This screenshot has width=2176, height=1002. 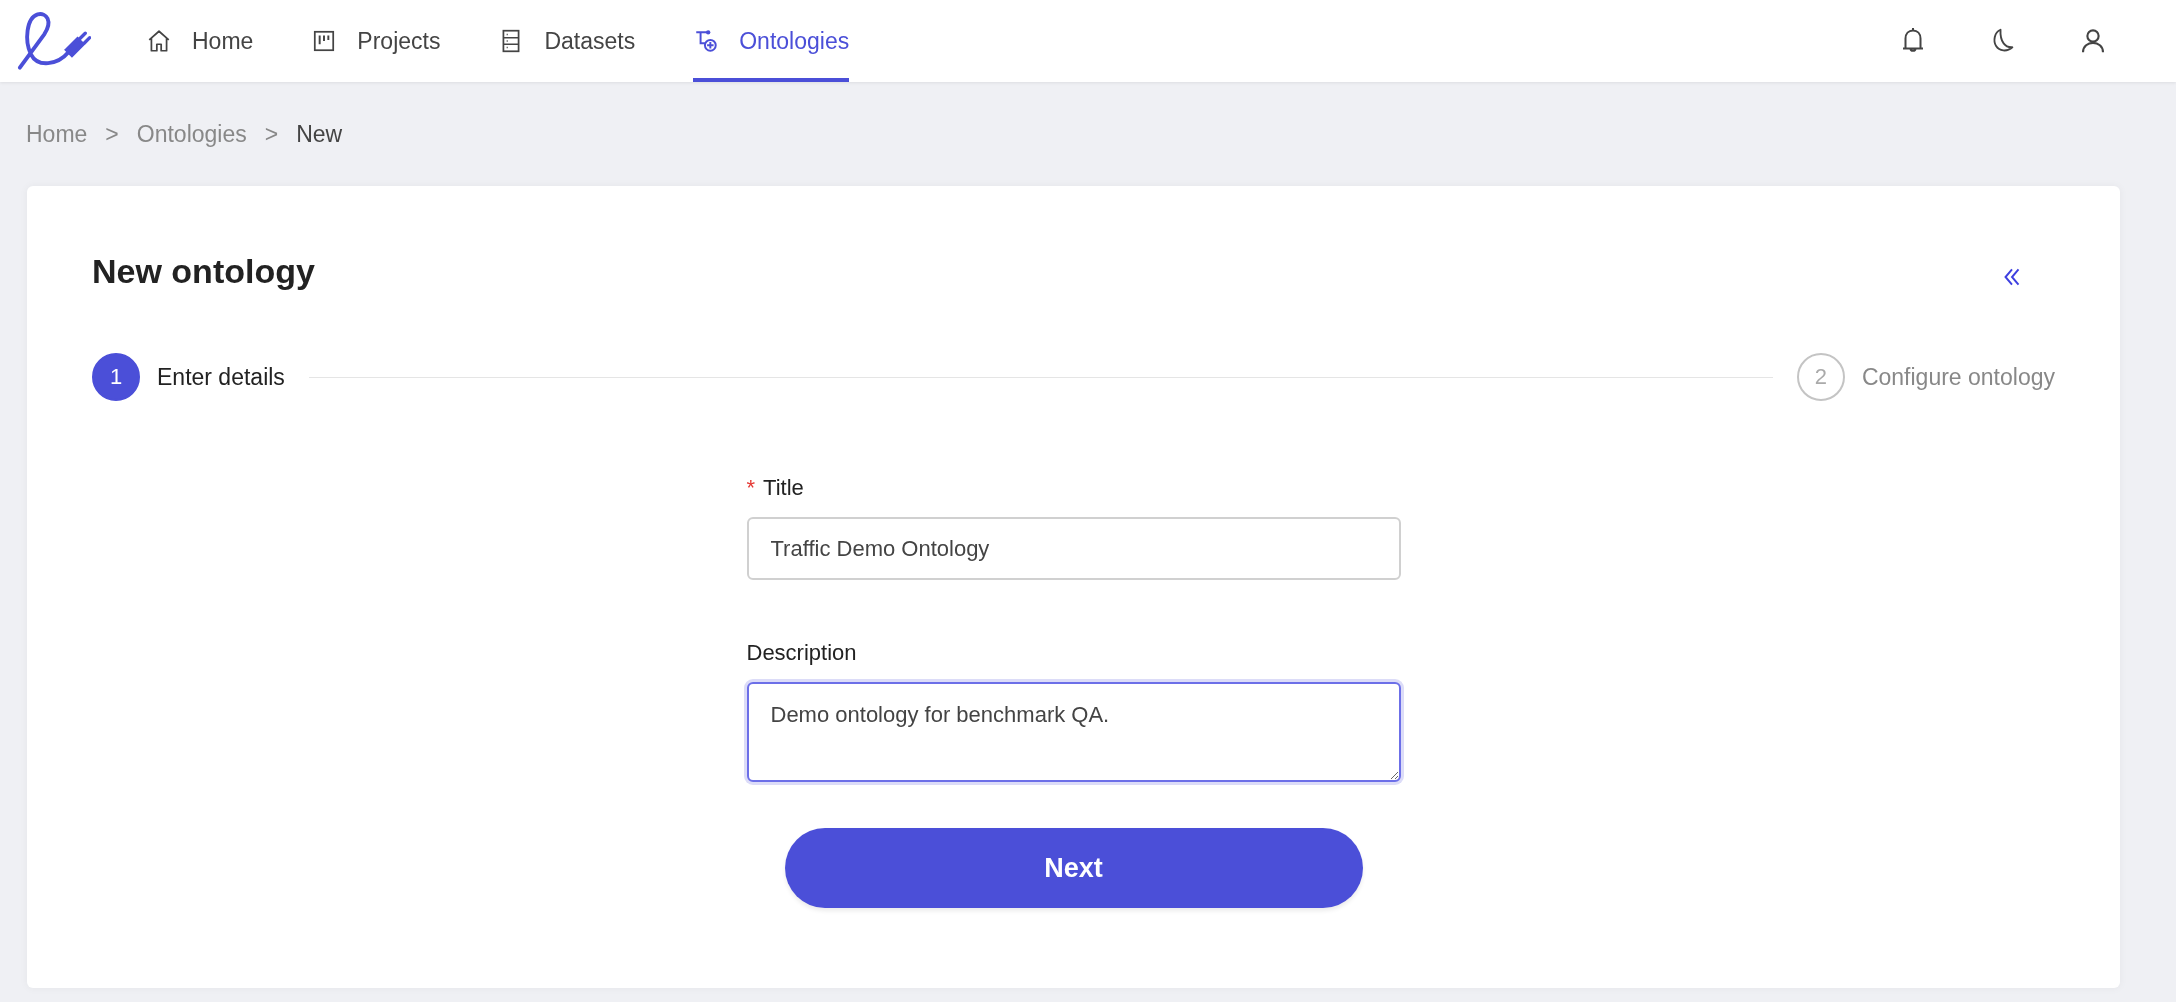 I want to click on step-number: 1, so click(x=116, y=377).